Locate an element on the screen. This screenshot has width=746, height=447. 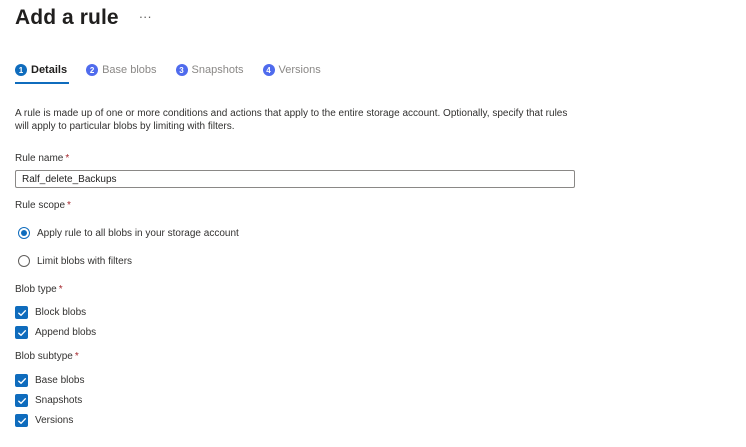
tab-label: Details is located at coordinates (49, 70).